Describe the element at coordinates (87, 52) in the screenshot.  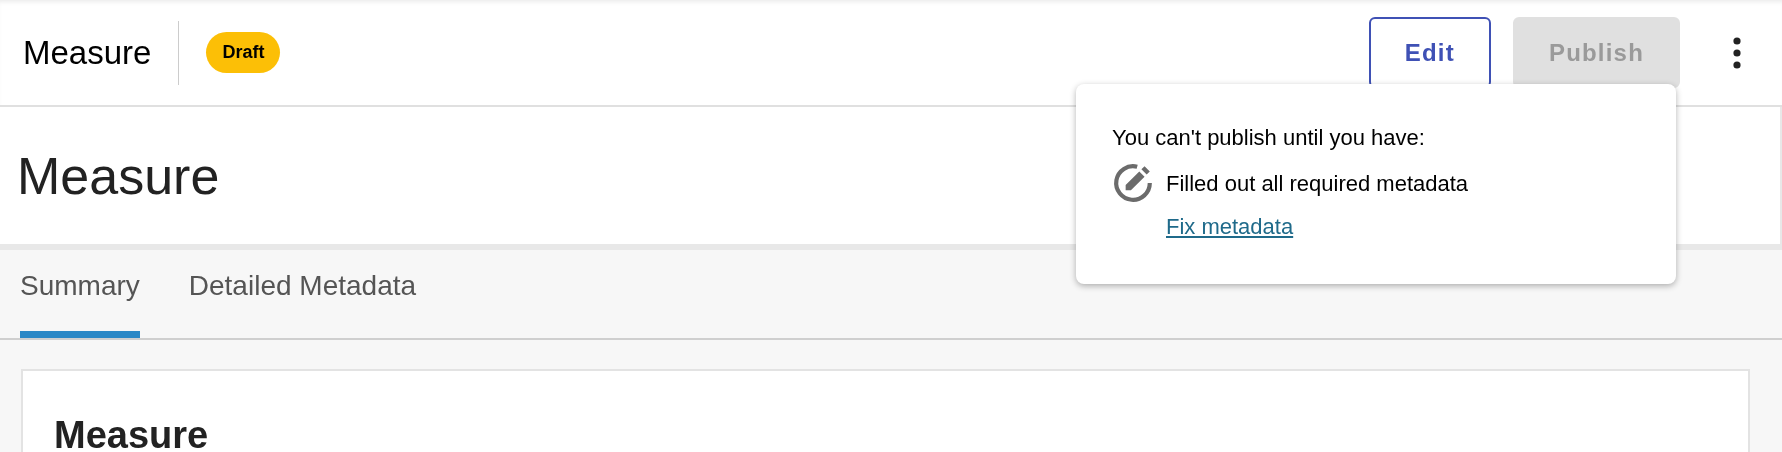
I see `app-title: Measure` at that location.